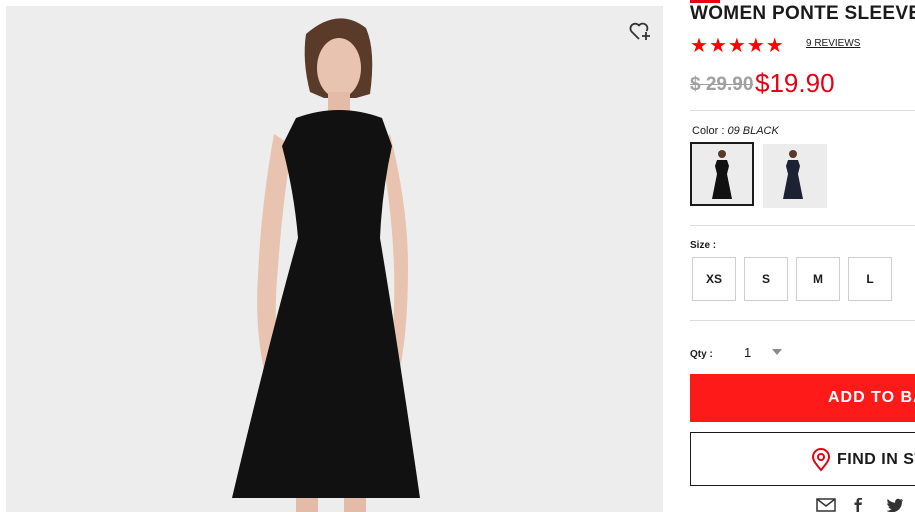  What do you see at coordinates (818, 279) in the screenshot?
I see `size-option-m: M` at bounding box center [818, 279].